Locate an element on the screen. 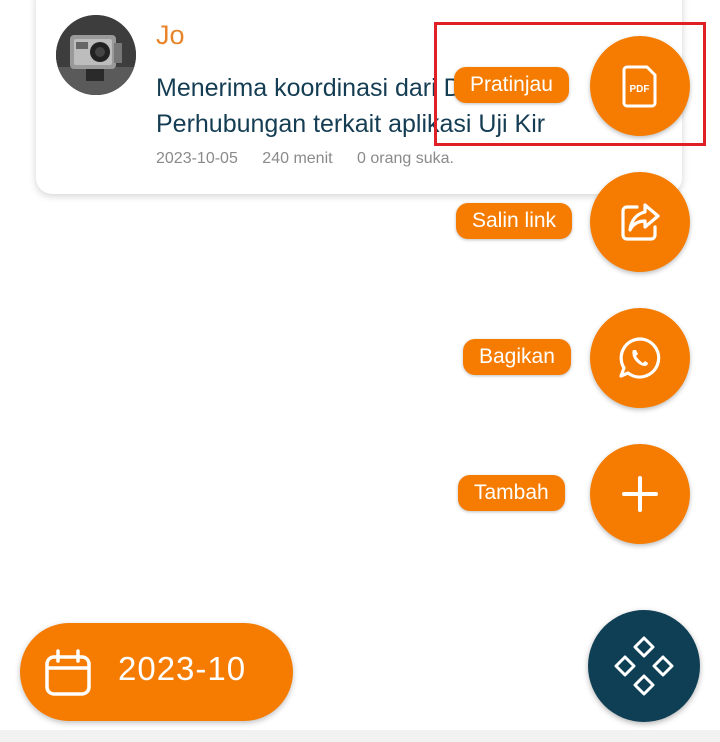  copy-link-button is located at coordinates (640, 222).